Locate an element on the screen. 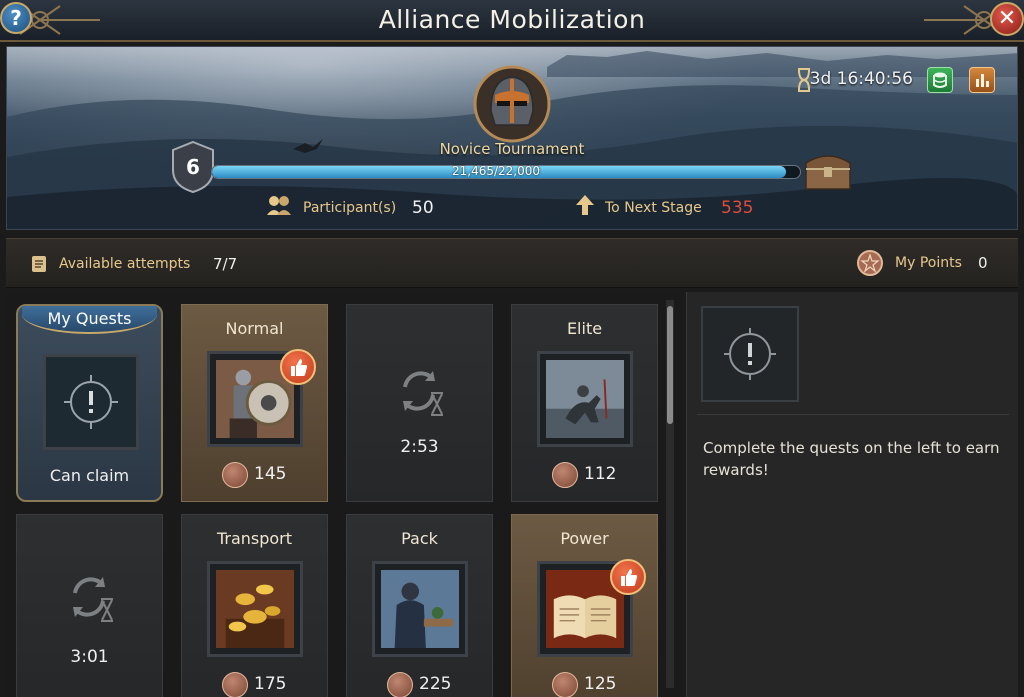 This screenshot has height=697, width=1024. helmet-emblem-icon is located at coordinates (512, 104).